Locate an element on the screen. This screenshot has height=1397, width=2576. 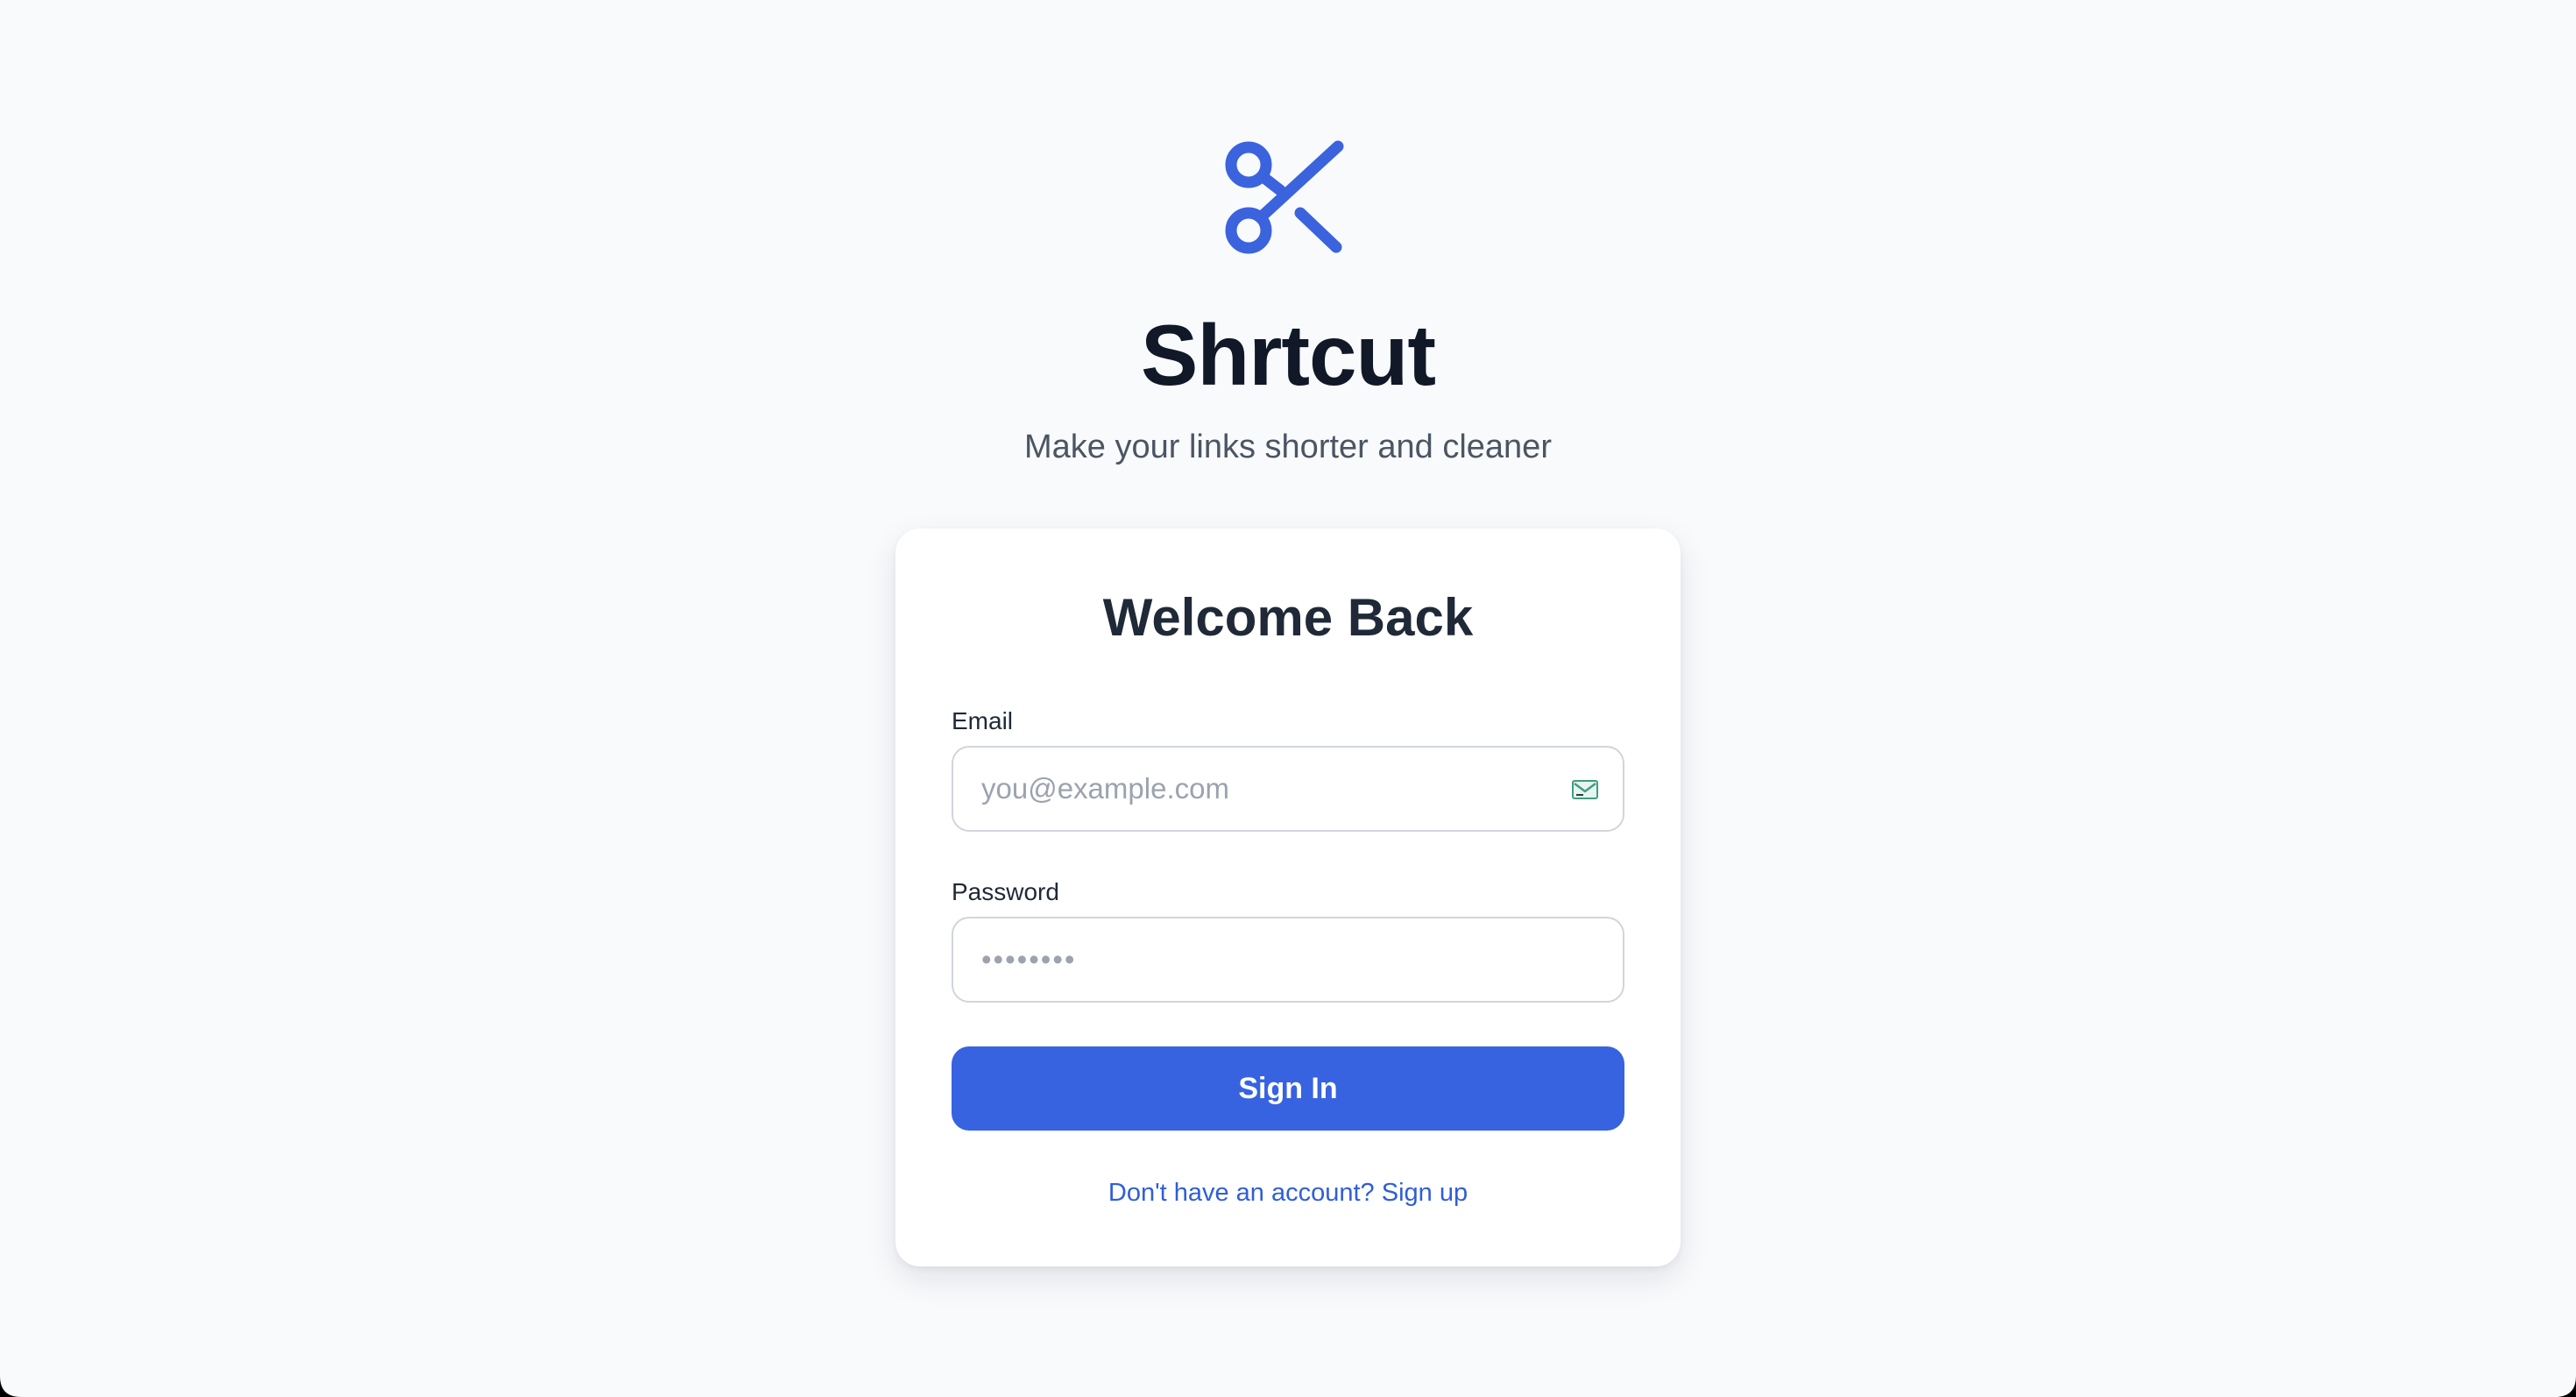
email-field is located at coordinates (1288, 789).